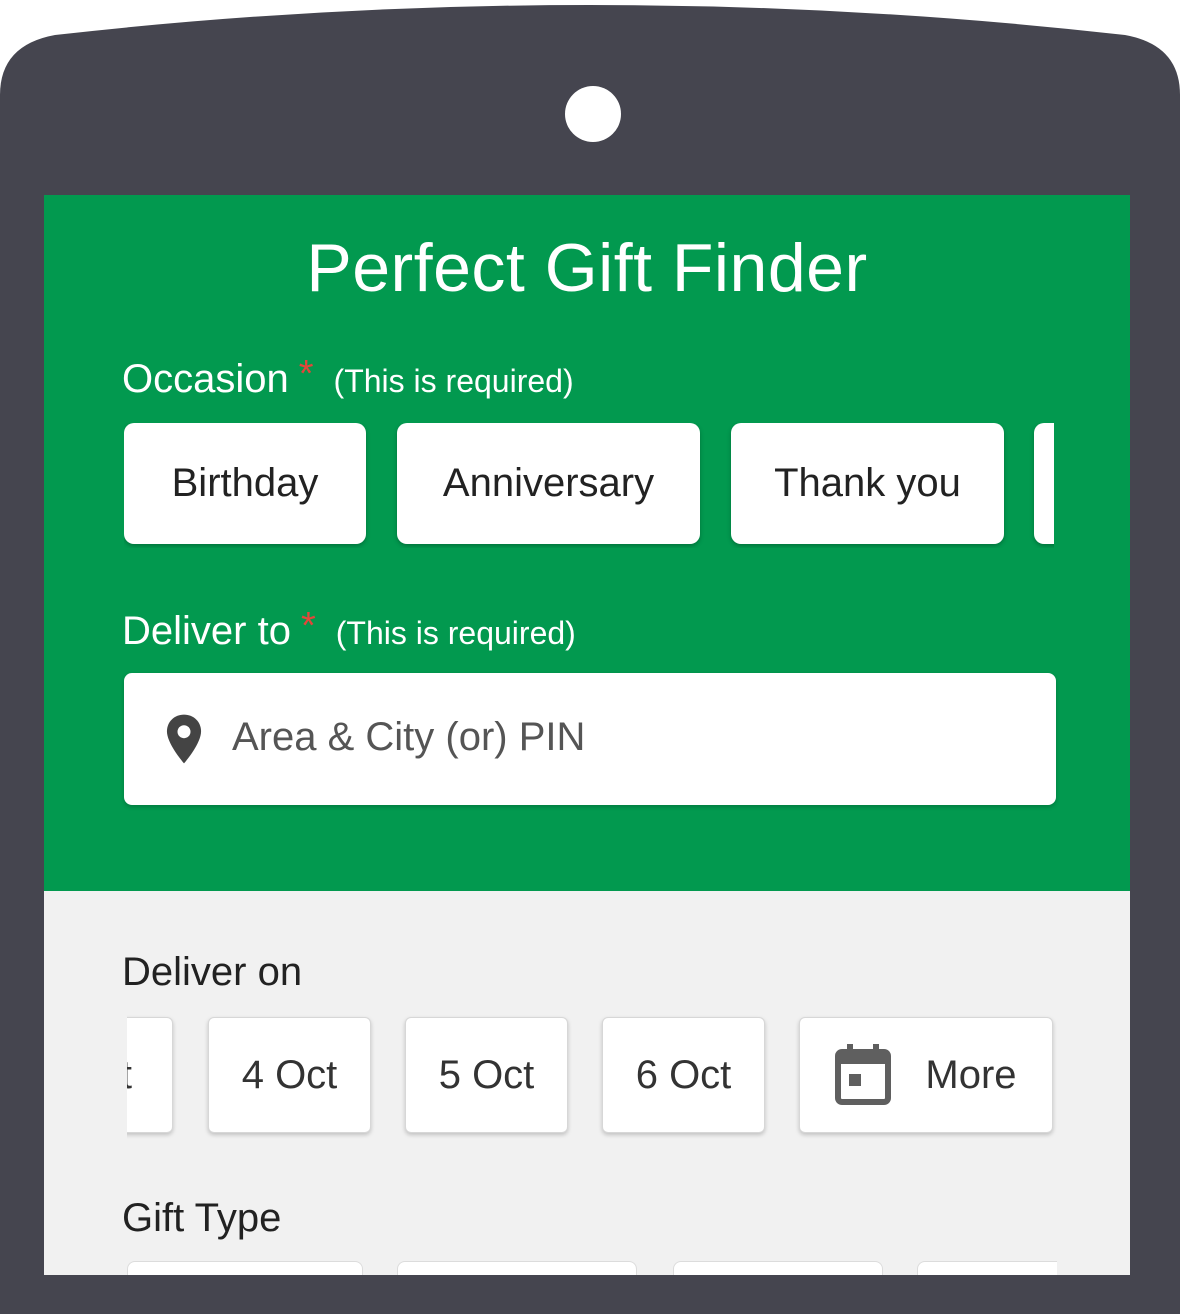 The height and width of the screenshot is (1314, 1180). I want to click on page-title: Perfect Gift Finder, so click(587, 268).